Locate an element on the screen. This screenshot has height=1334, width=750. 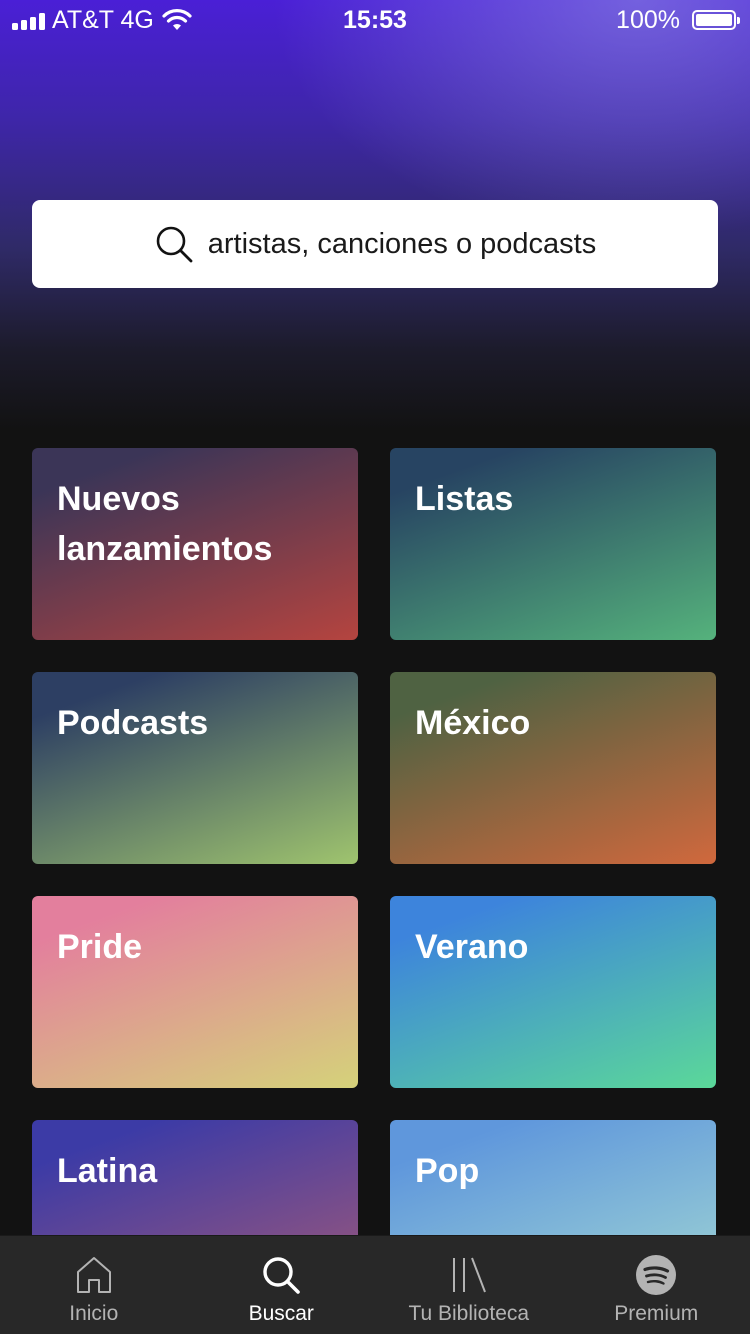
search-input: artistas, canciones o podcasts is located at coordinates (375, 244).